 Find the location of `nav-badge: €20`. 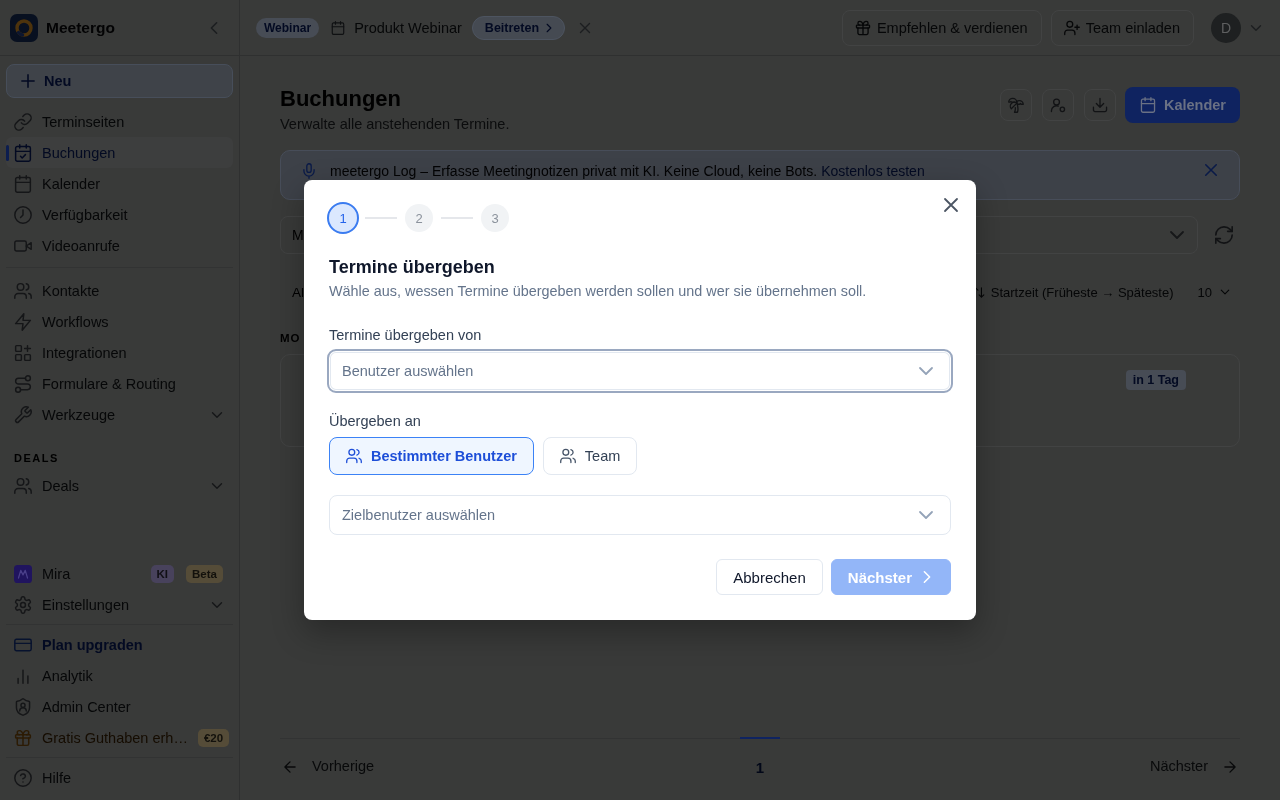

nav-badge: €20 is located at coordinates (213, 737).